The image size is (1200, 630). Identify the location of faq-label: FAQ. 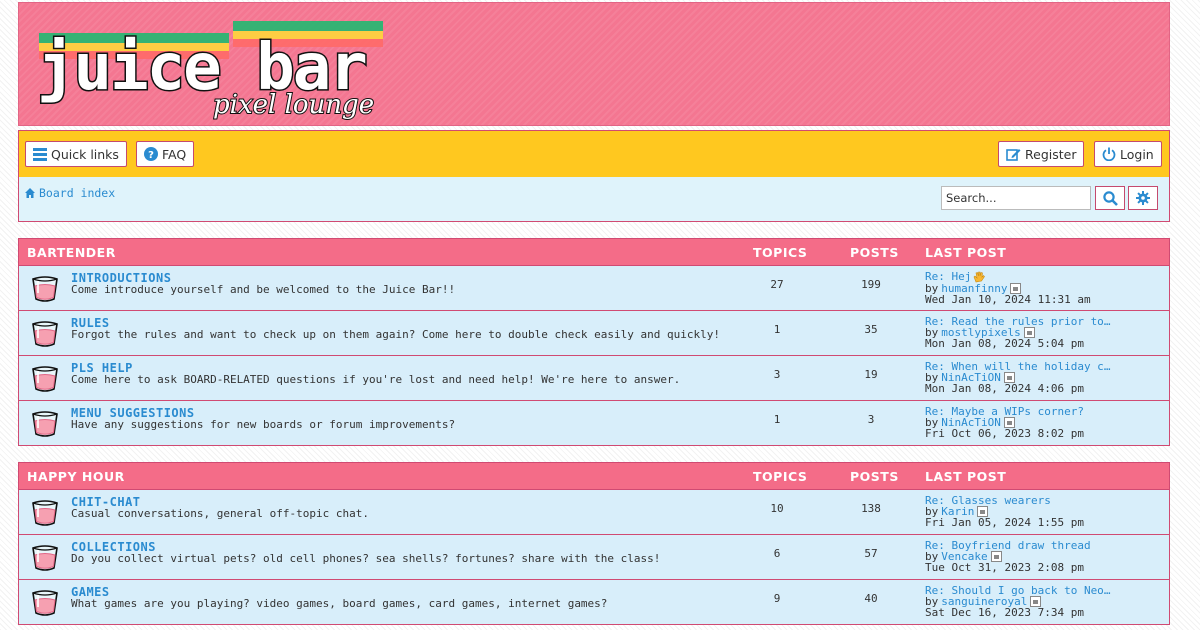
(174, 154).